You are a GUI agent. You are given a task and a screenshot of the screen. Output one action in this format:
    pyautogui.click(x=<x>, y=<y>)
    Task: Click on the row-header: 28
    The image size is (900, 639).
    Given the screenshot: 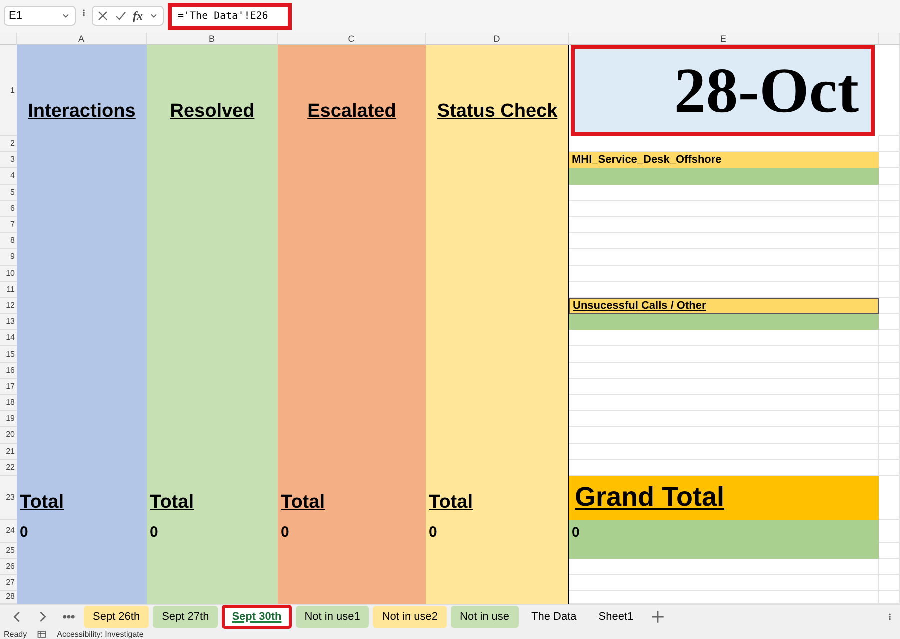 What is the action you would take?
    pyautogui.click(x=8, y=597)
    